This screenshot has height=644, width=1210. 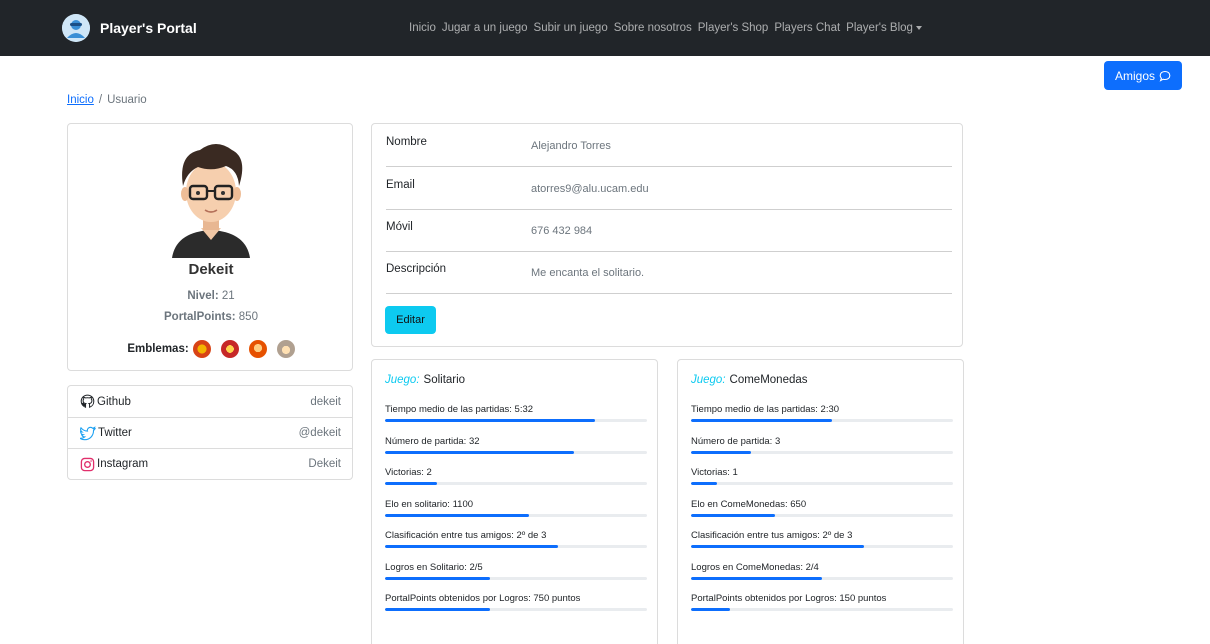 I want to click on game-stat: Logros en Solitario: 2/5, so click(x=516, y=577).